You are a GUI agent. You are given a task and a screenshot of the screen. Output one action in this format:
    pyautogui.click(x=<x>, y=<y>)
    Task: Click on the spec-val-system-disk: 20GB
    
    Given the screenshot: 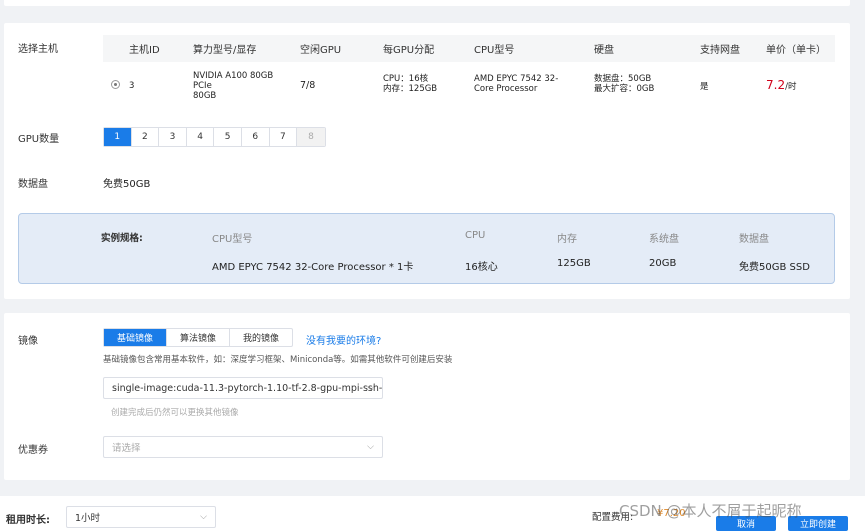 What is the action you would take?
    pyautogui.click(x=663, y=263)
    